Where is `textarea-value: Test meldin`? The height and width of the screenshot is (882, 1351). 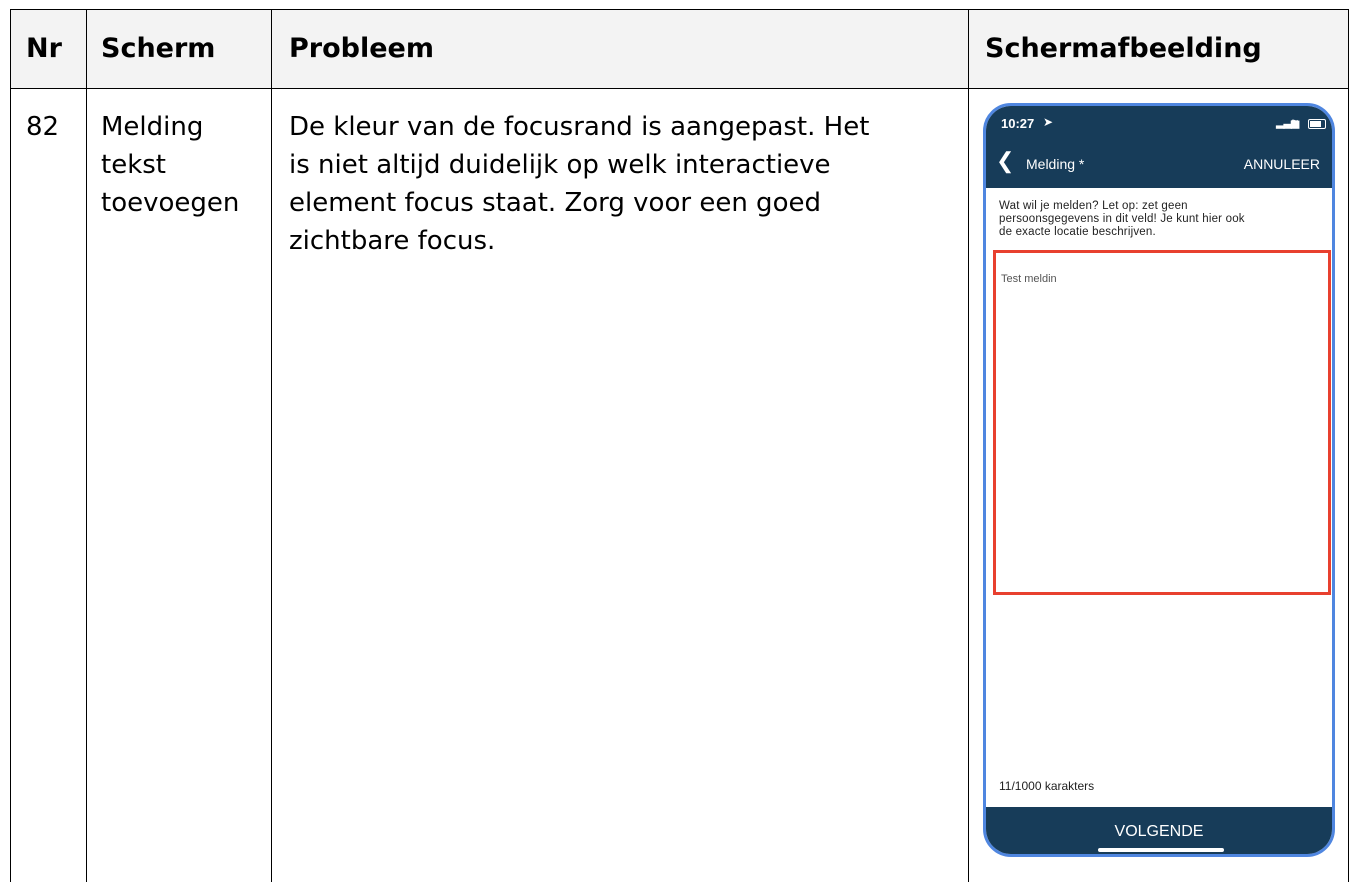
textarea-value: Test meldin is located at coordinates (1029, 279).